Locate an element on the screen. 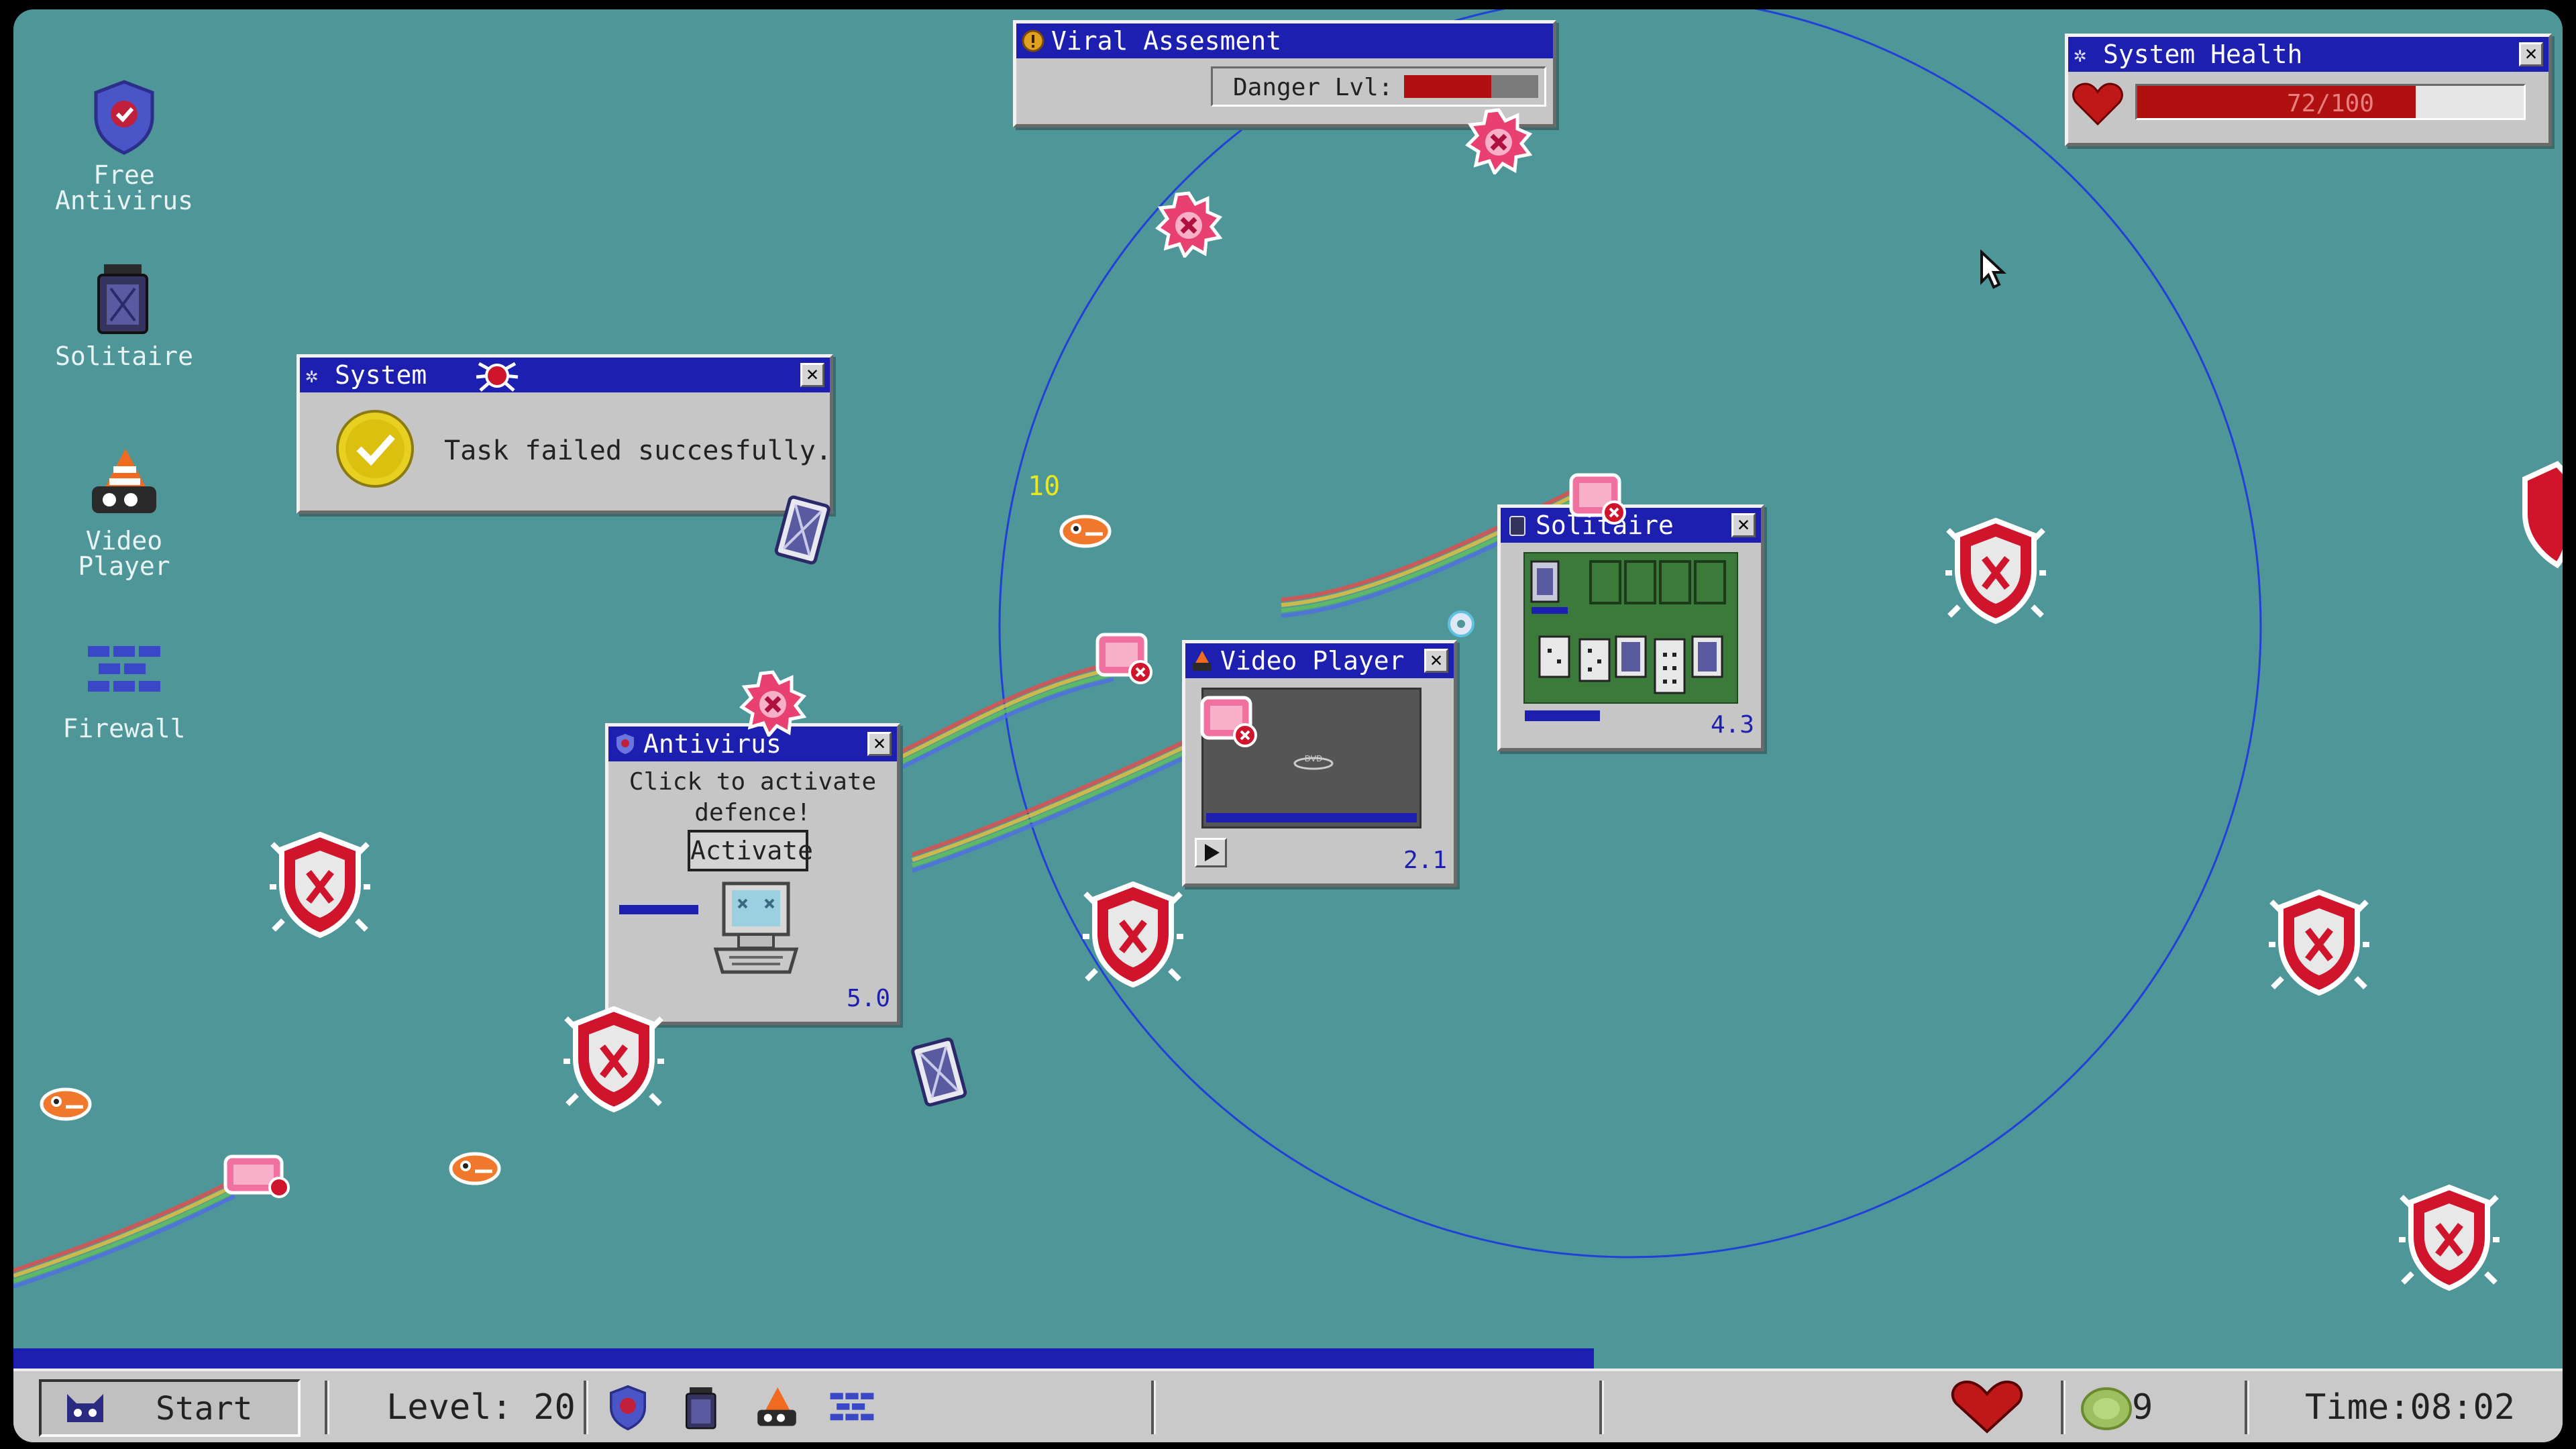  floating-damage-number: 10 is located at coordinates (1044, 486).